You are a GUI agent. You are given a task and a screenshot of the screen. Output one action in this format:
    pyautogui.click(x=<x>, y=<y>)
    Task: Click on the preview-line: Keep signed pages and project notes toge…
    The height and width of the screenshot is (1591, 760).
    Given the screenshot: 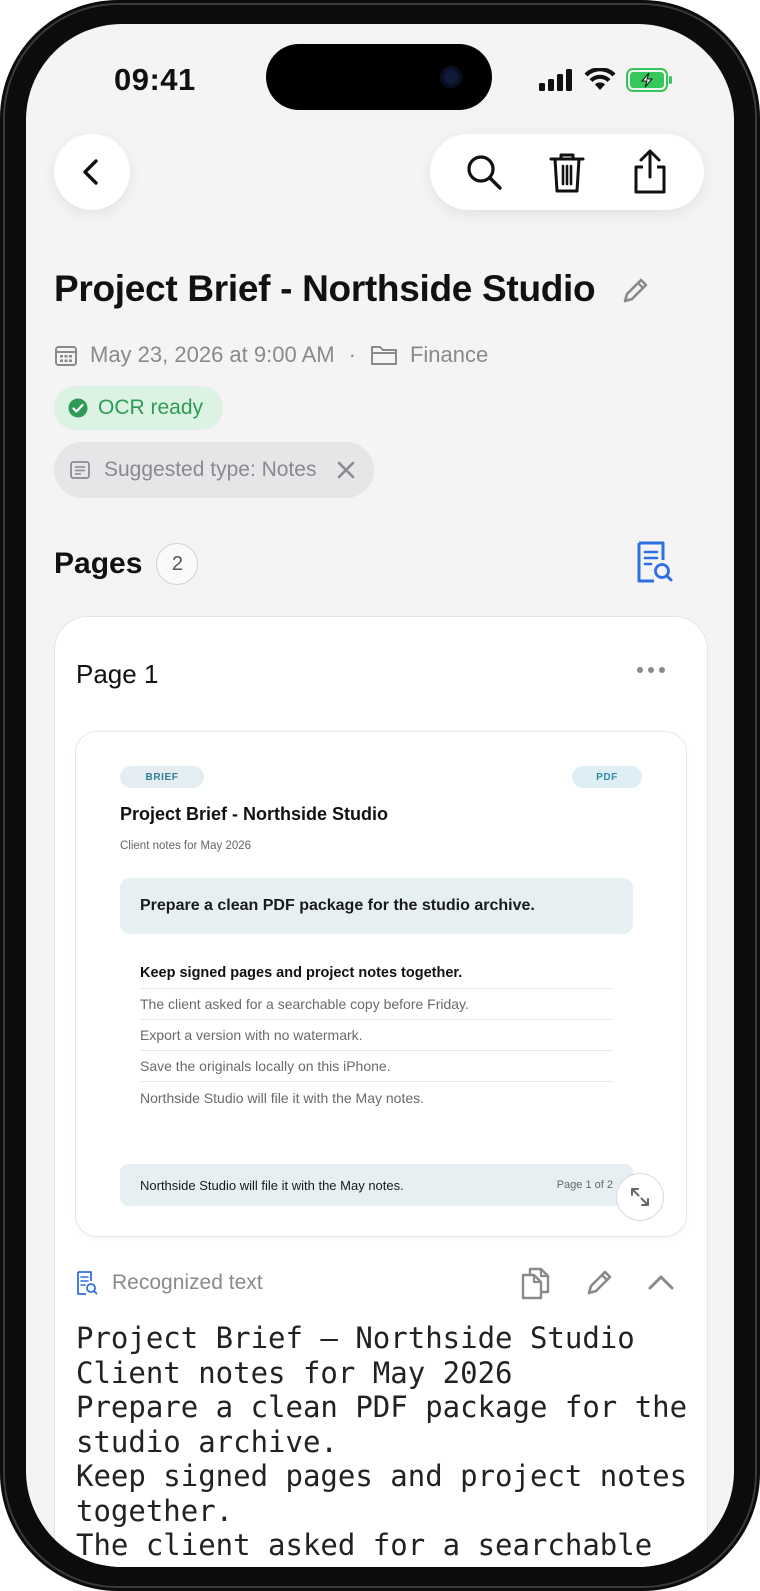 What is the action you would take?
    pyautogui.click(x=376, y=973)
    